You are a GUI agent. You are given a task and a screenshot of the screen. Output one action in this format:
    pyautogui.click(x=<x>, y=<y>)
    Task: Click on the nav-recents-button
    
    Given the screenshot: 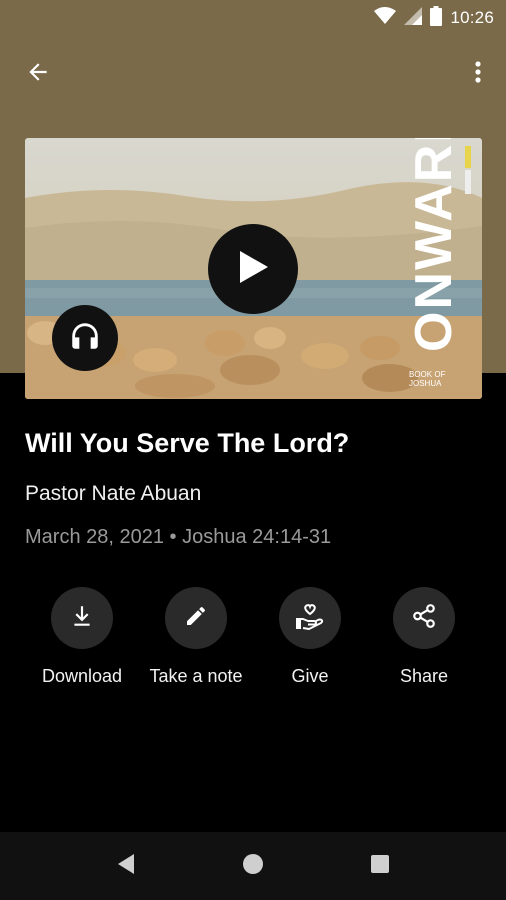 What is the action you would take?
    pyautogui.click(x=380, y=866)
    